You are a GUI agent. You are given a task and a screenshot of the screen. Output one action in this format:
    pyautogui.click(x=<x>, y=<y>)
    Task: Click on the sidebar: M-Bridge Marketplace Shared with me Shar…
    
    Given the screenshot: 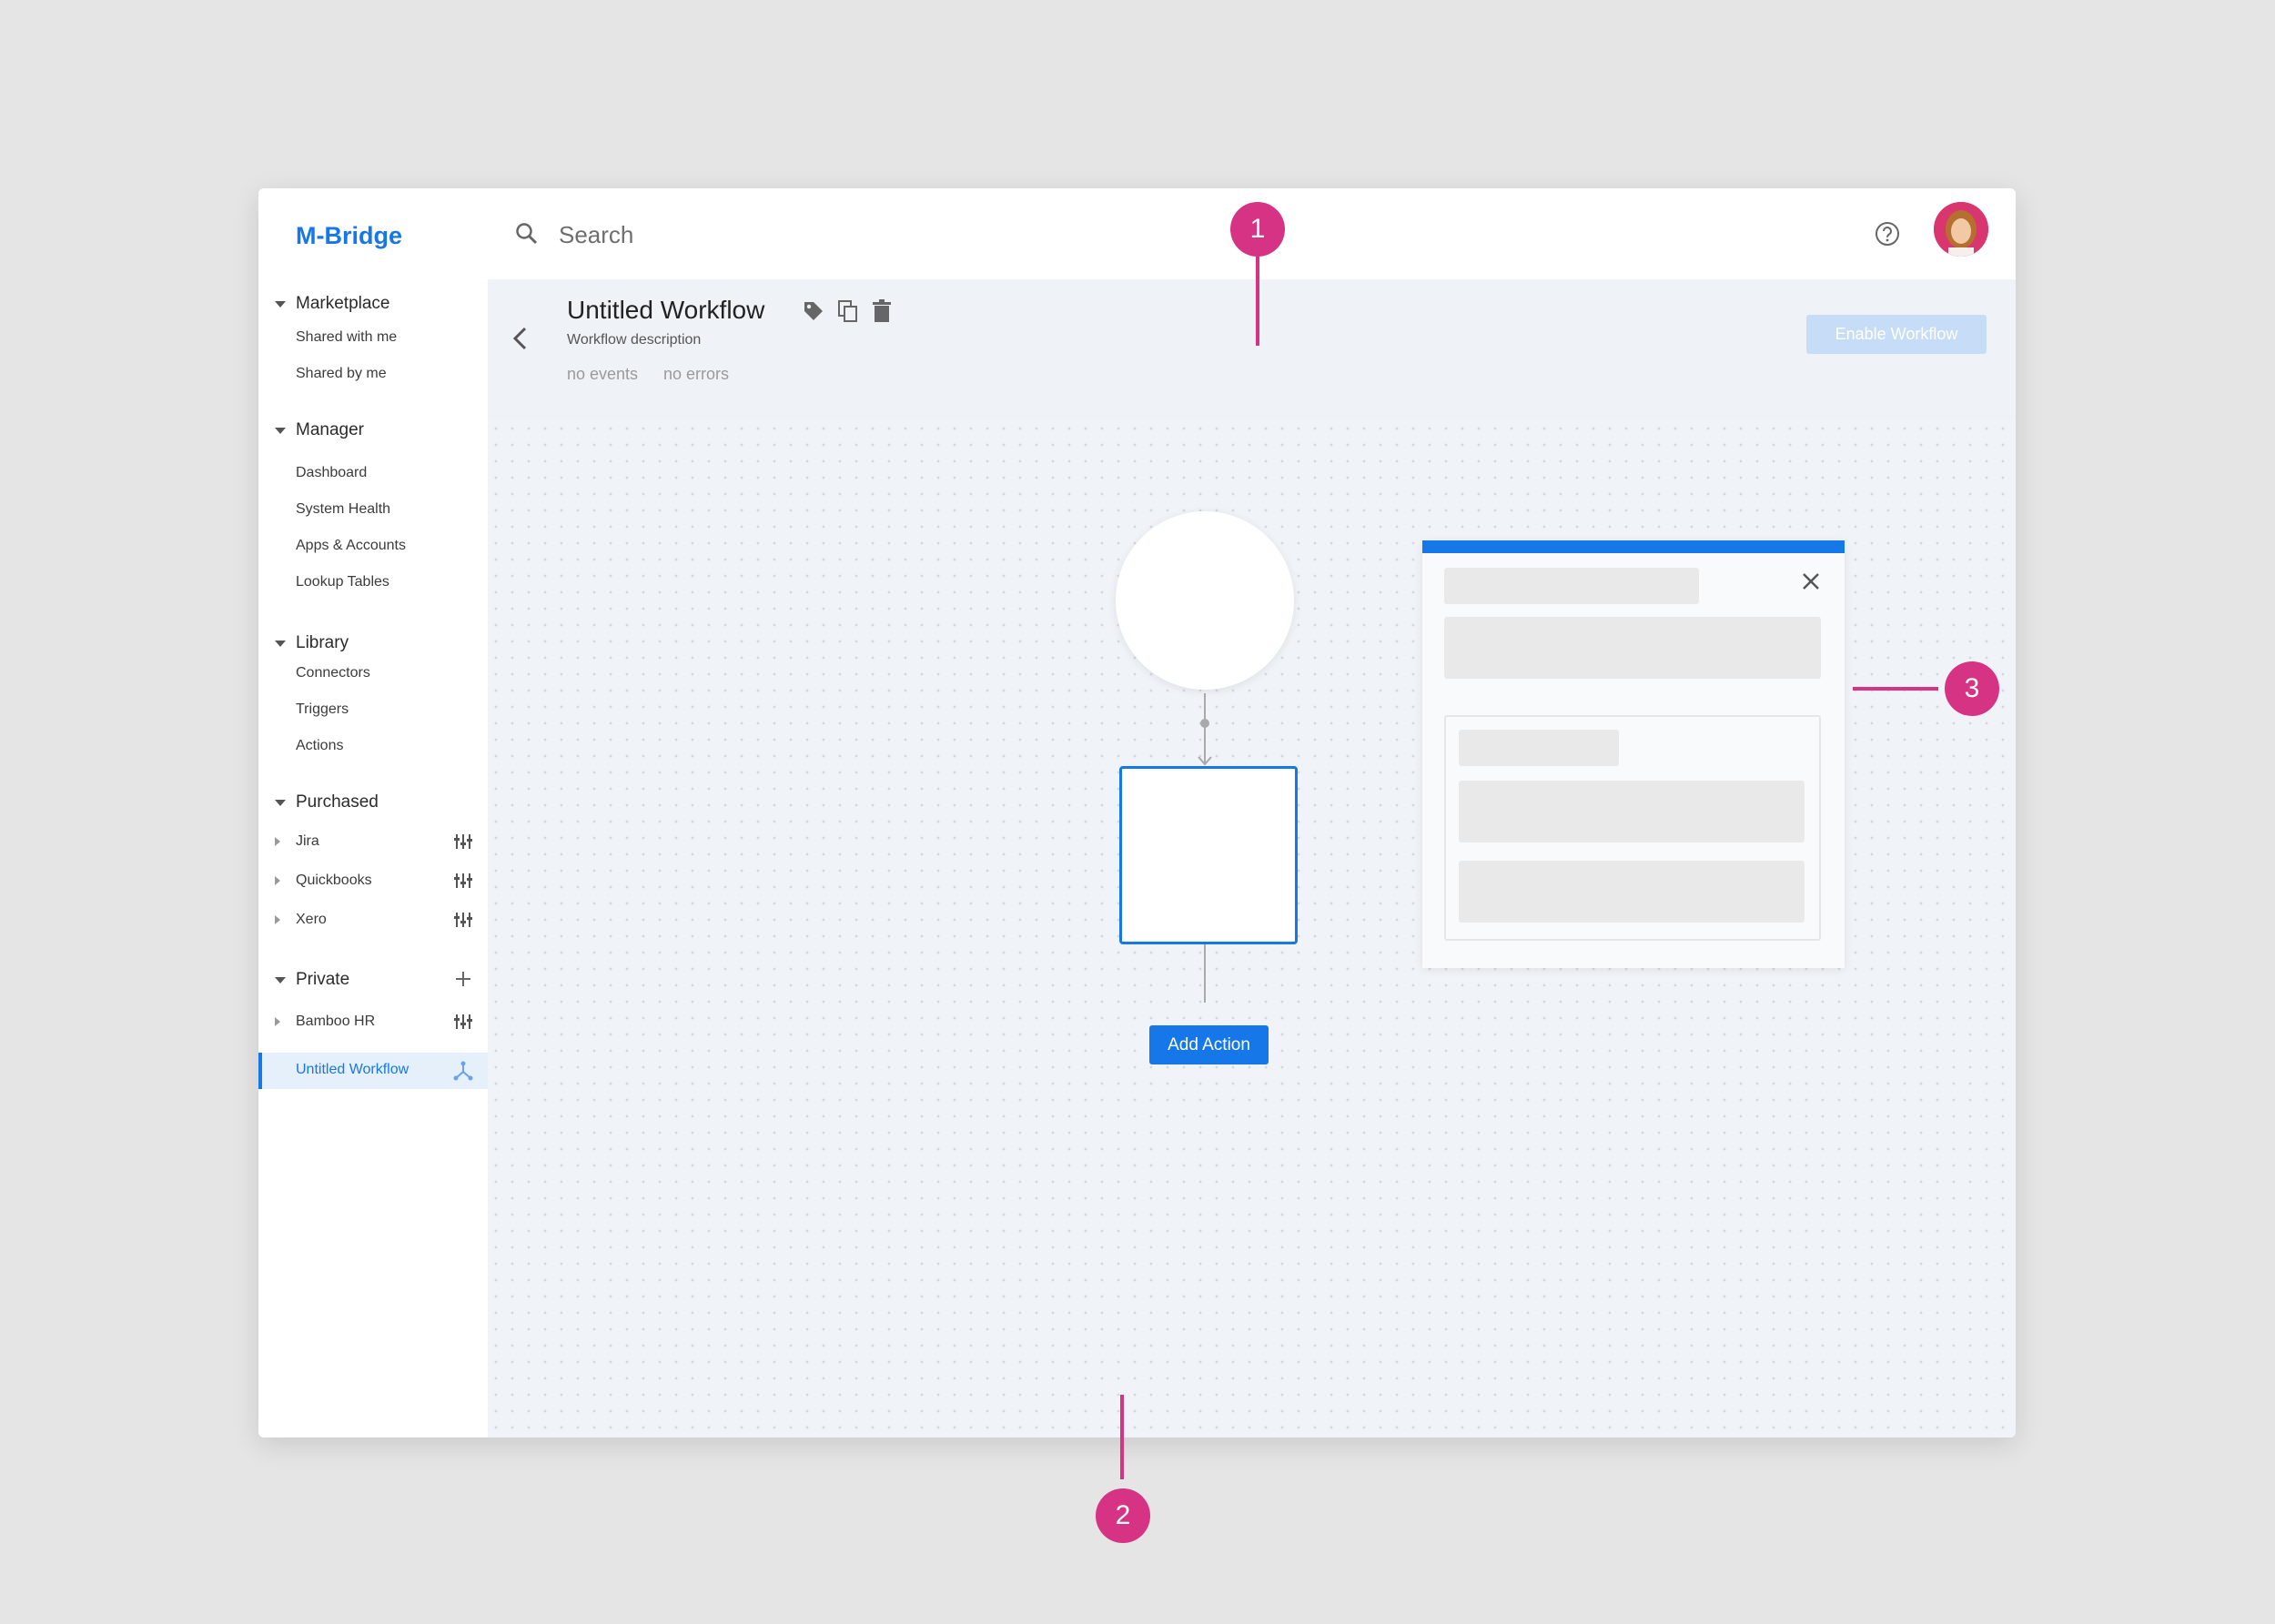 What is the action you would take?
    pyautogui.click(x=374, y=812)
    